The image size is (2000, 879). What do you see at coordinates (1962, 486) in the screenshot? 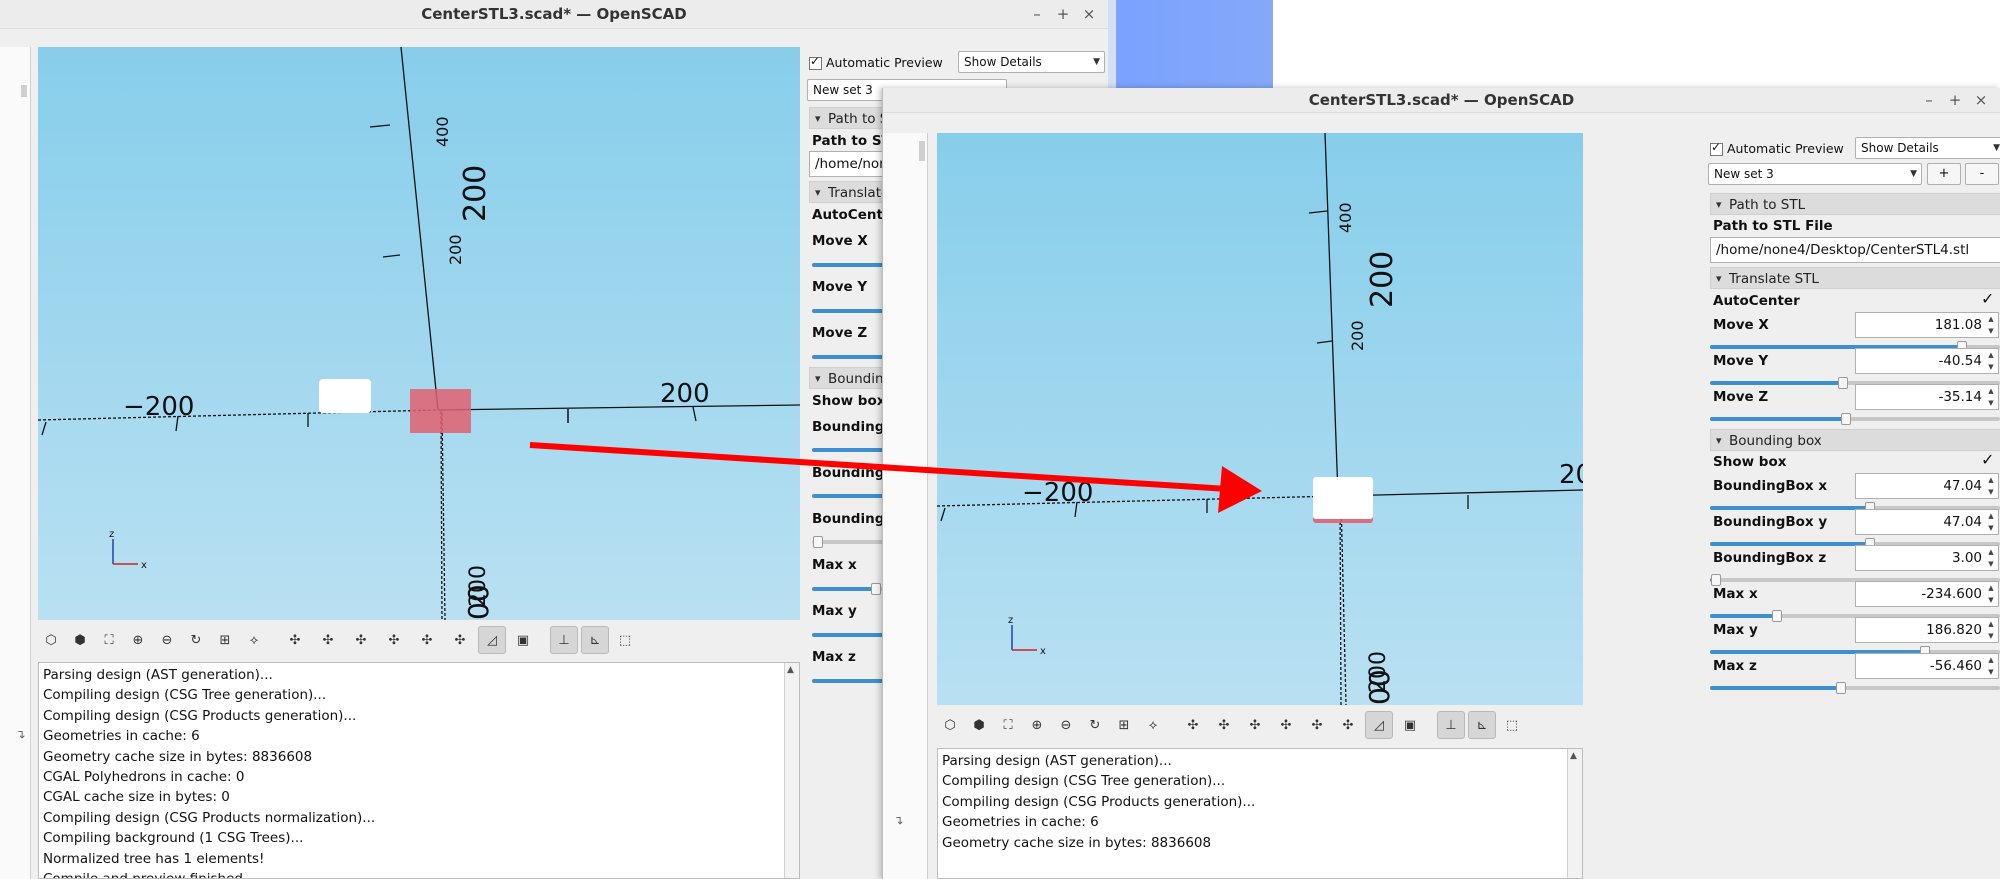
I see `bbox-x-value: 47.04` at bounding box center [1962, 486].